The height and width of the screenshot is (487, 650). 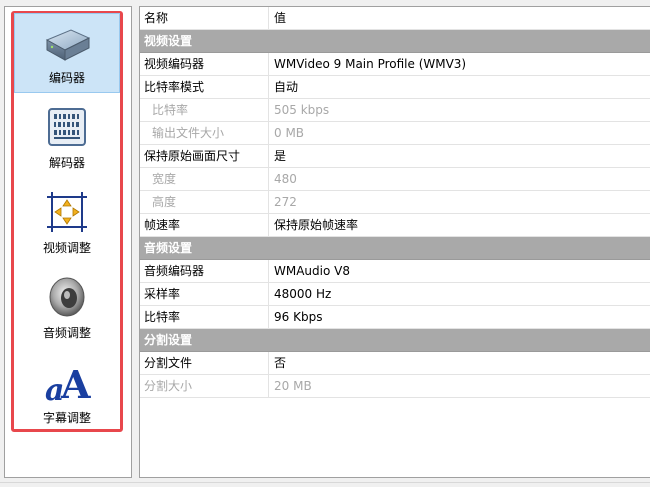 What do you see at coordinates (280, 18) in the screenshot?
I see `grid-header-value: 值` at bounding box center [280, 18].